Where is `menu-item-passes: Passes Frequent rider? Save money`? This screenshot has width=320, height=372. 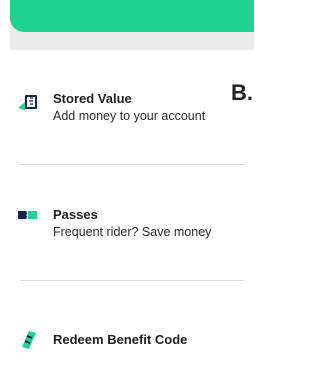 menu-item-passes: Passes Frequent rider? Save money is located at coordinates (127, 227).